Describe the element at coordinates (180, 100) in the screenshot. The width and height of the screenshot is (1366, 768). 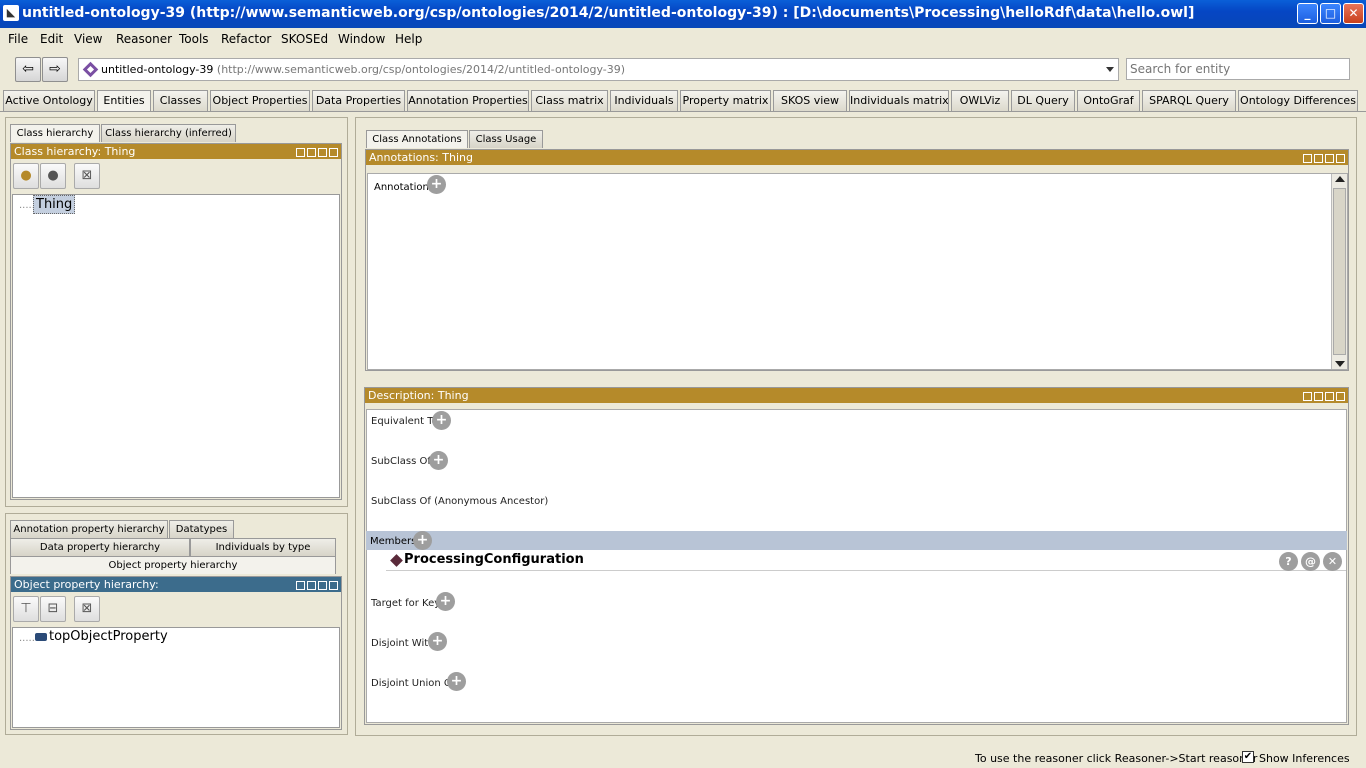
I see `tab-classes: Classes` at that location.